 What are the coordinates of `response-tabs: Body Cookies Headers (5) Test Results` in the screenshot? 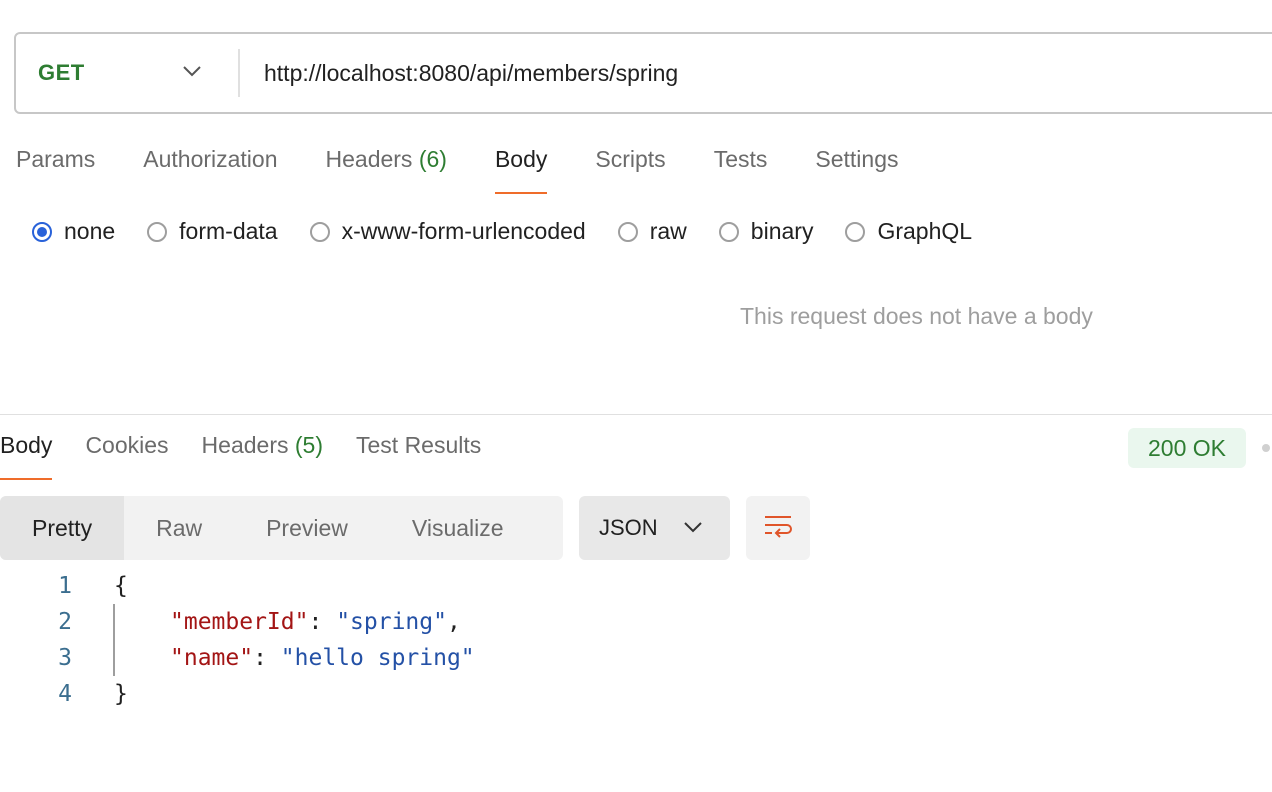 It's located at (257, 454).